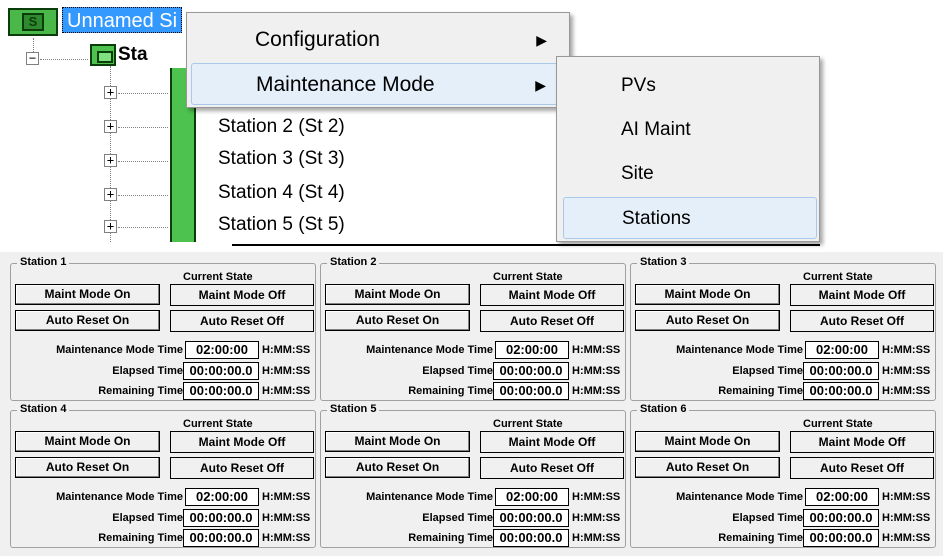 This screenshot has width=943, height=556. I want to click on station-node-label: Station 4 (St 4), so click(281, 193).